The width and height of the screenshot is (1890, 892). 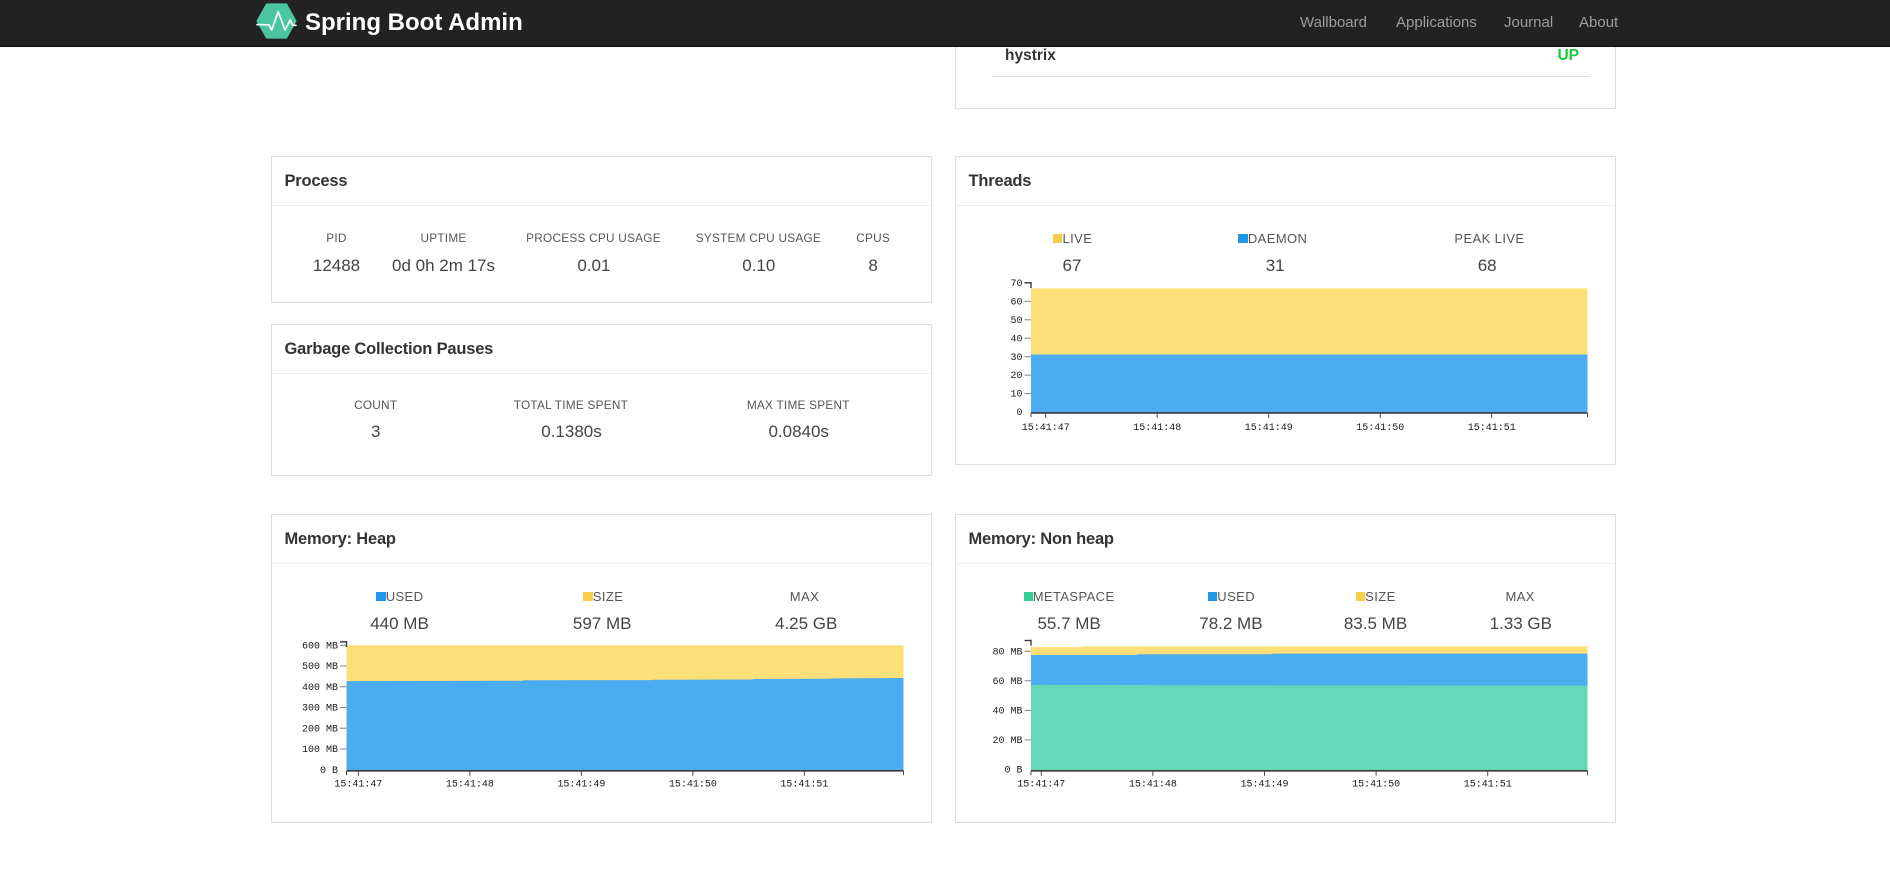 I want to click on svg-text: 500 MB, so click(x=320, y=667).